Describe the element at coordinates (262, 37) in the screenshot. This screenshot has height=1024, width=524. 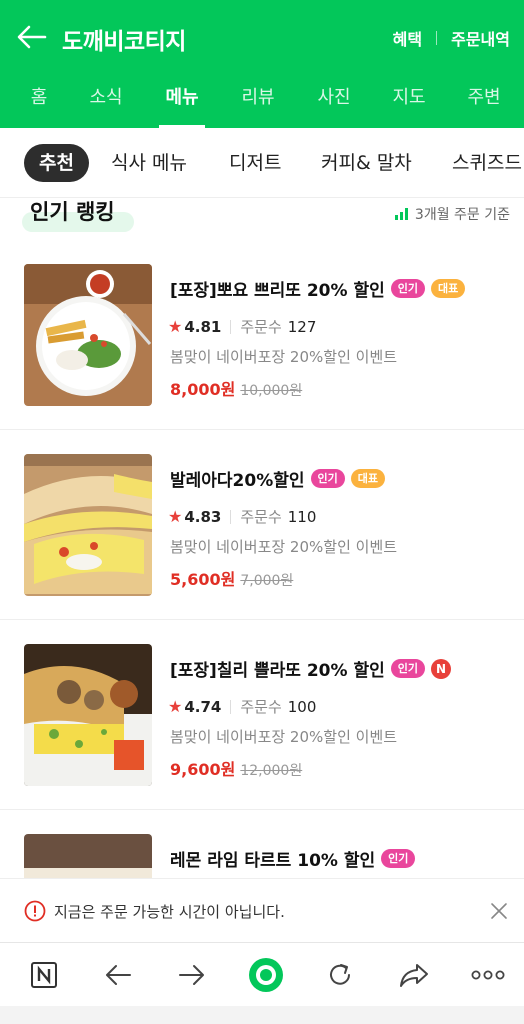
I see `app-header: 도깨비코티지 혜택 주문내역` at that location.